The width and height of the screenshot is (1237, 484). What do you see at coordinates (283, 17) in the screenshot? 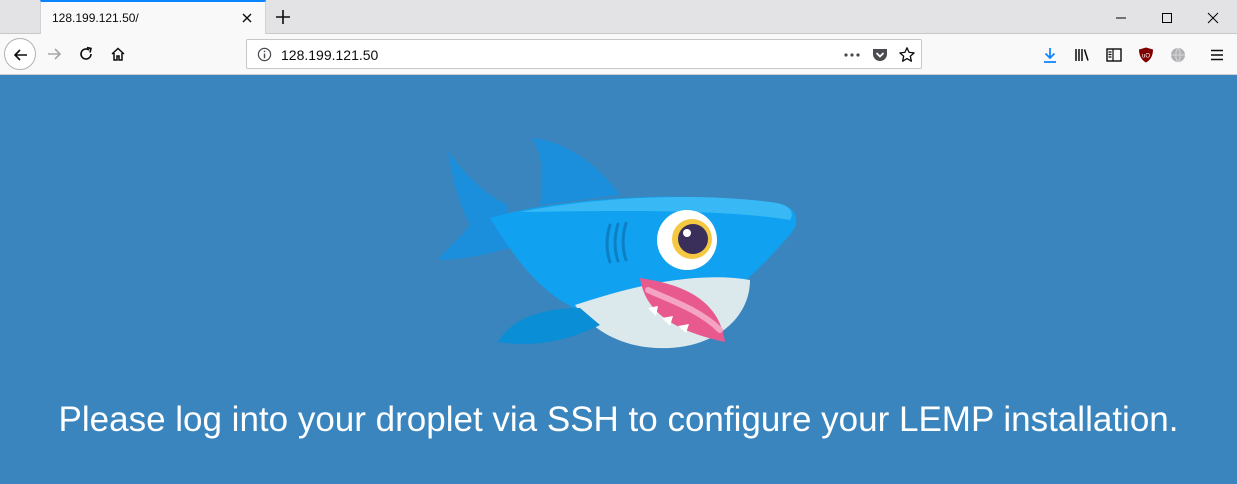
I see `plus-icon` at bounding box center [283, 17].